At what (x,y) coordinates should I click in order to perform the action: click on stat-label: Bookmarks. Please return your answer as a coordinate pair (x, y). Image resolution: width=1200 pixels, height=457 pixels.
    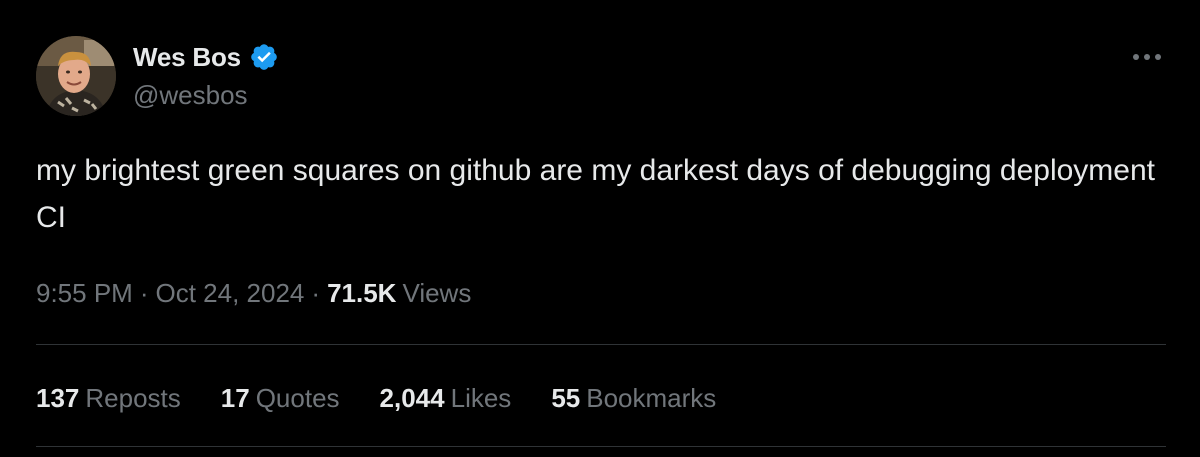
    Looking at the image, I should click on (651, 397).